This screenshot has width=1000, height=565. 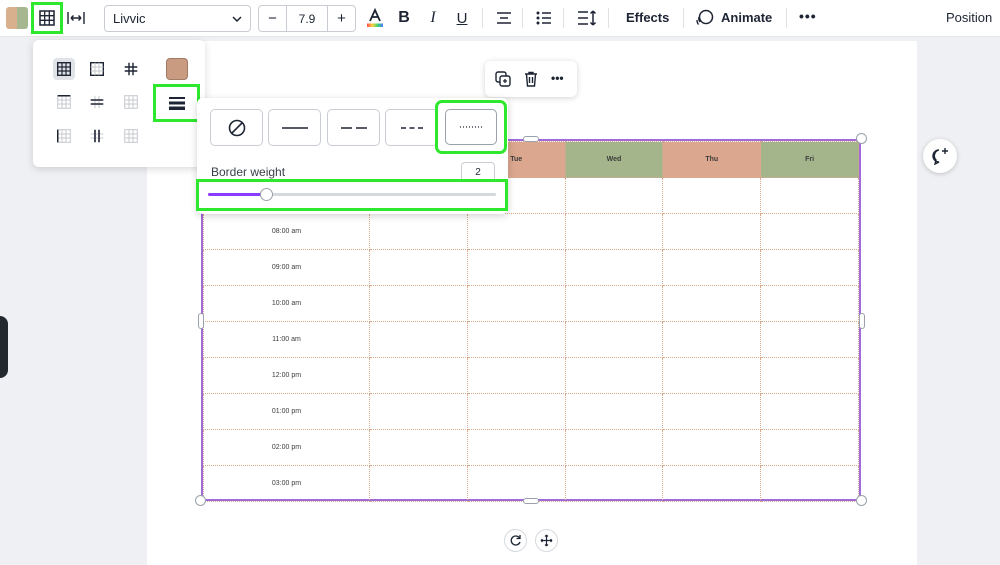 I want to click on time-cell: 01:00 pm, so click(x=286, y=411).